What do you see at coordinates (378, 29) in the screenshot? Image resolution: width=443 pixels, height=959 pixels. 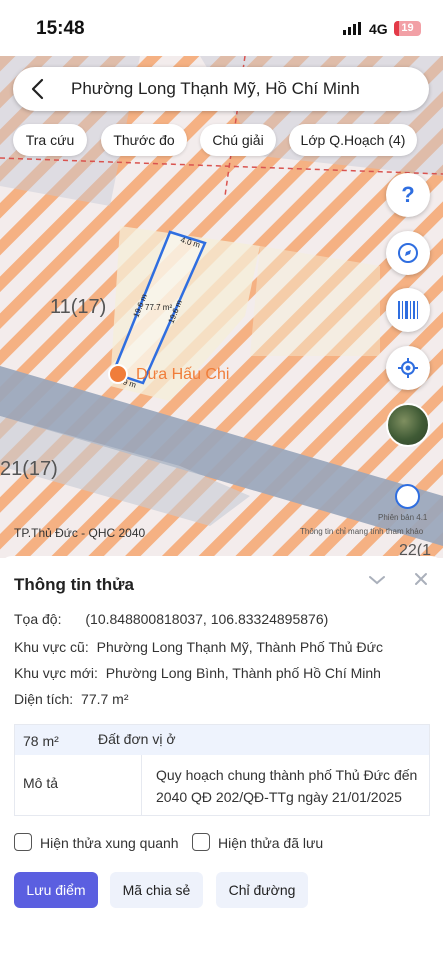 I see `network-type: 4G` at bounding box center [378, 29].